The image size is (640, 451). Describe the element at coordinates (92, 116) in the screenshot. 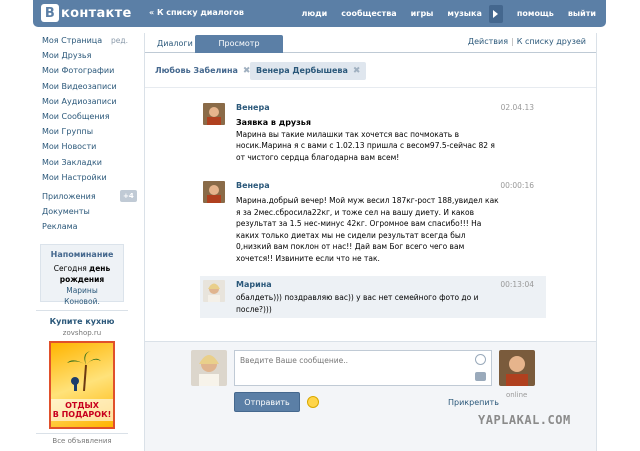

I see `sidebar-item-messages: Мои Сообщения` at that location.